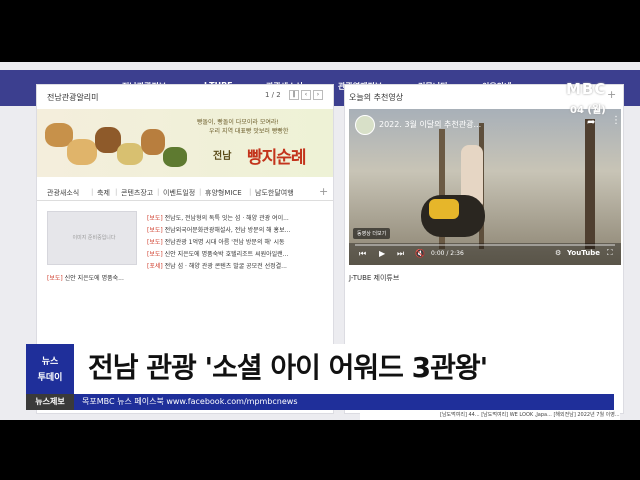 The height and width of the screenshot is (480, 640). What do you see at coordinates (374, 278) in the screenshot?
I see `jtube-section-label: J-TUBE 제이튜브` at bounding box center [374, 278].